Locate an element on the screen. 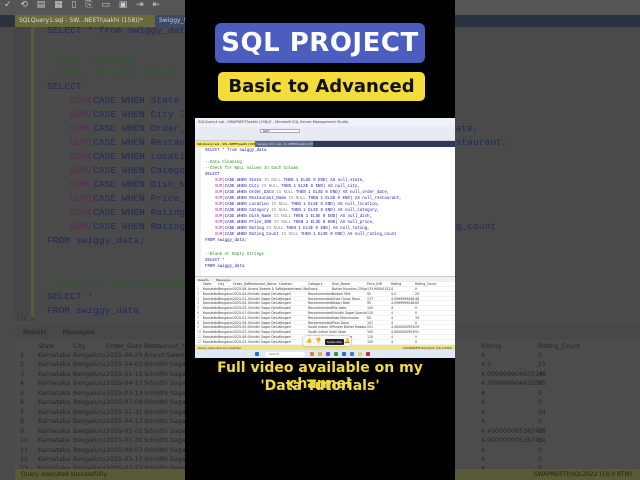  table-cell: Idli Vada is located at coordinates (339, 332).